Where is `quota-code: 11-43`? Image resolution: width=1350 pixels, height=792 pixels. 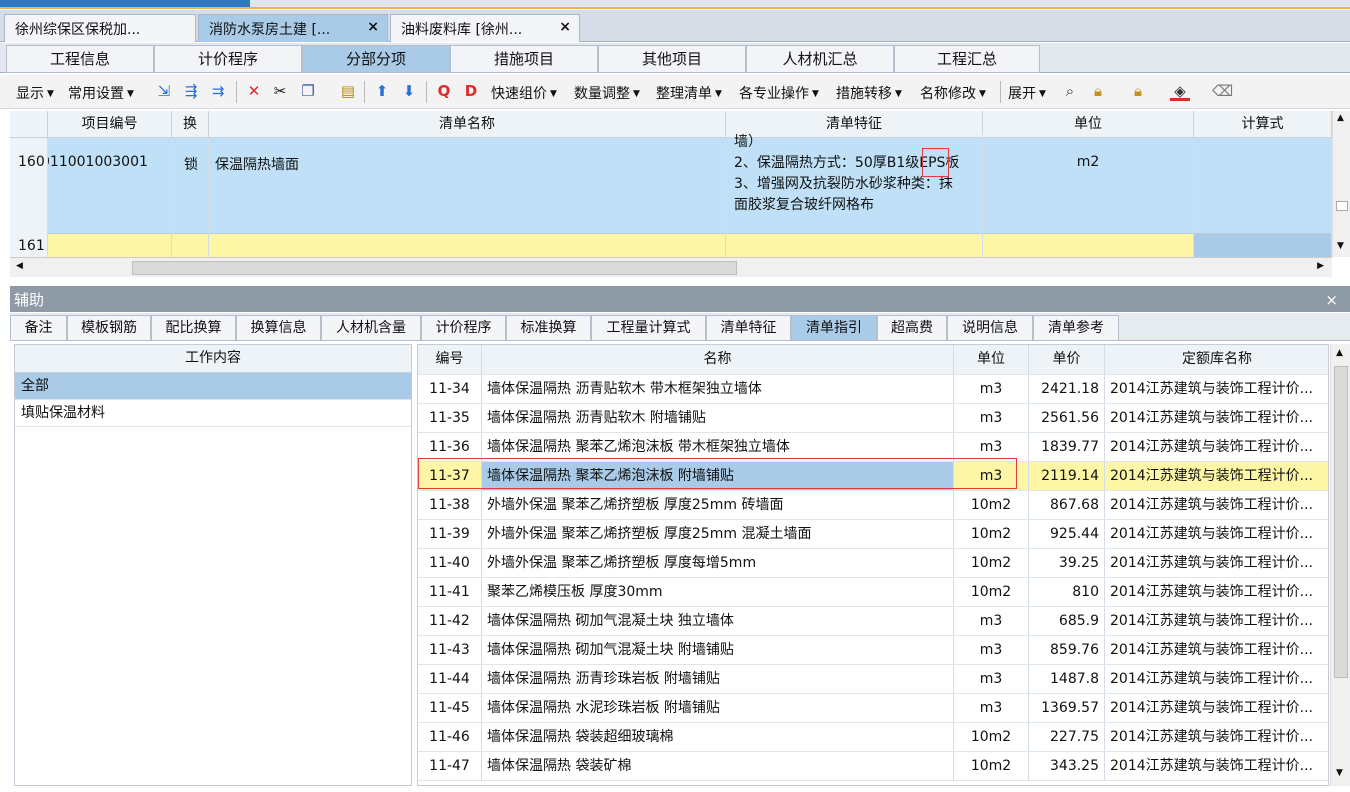
quota-code: 11-43 is located at coordinates (450, 650).